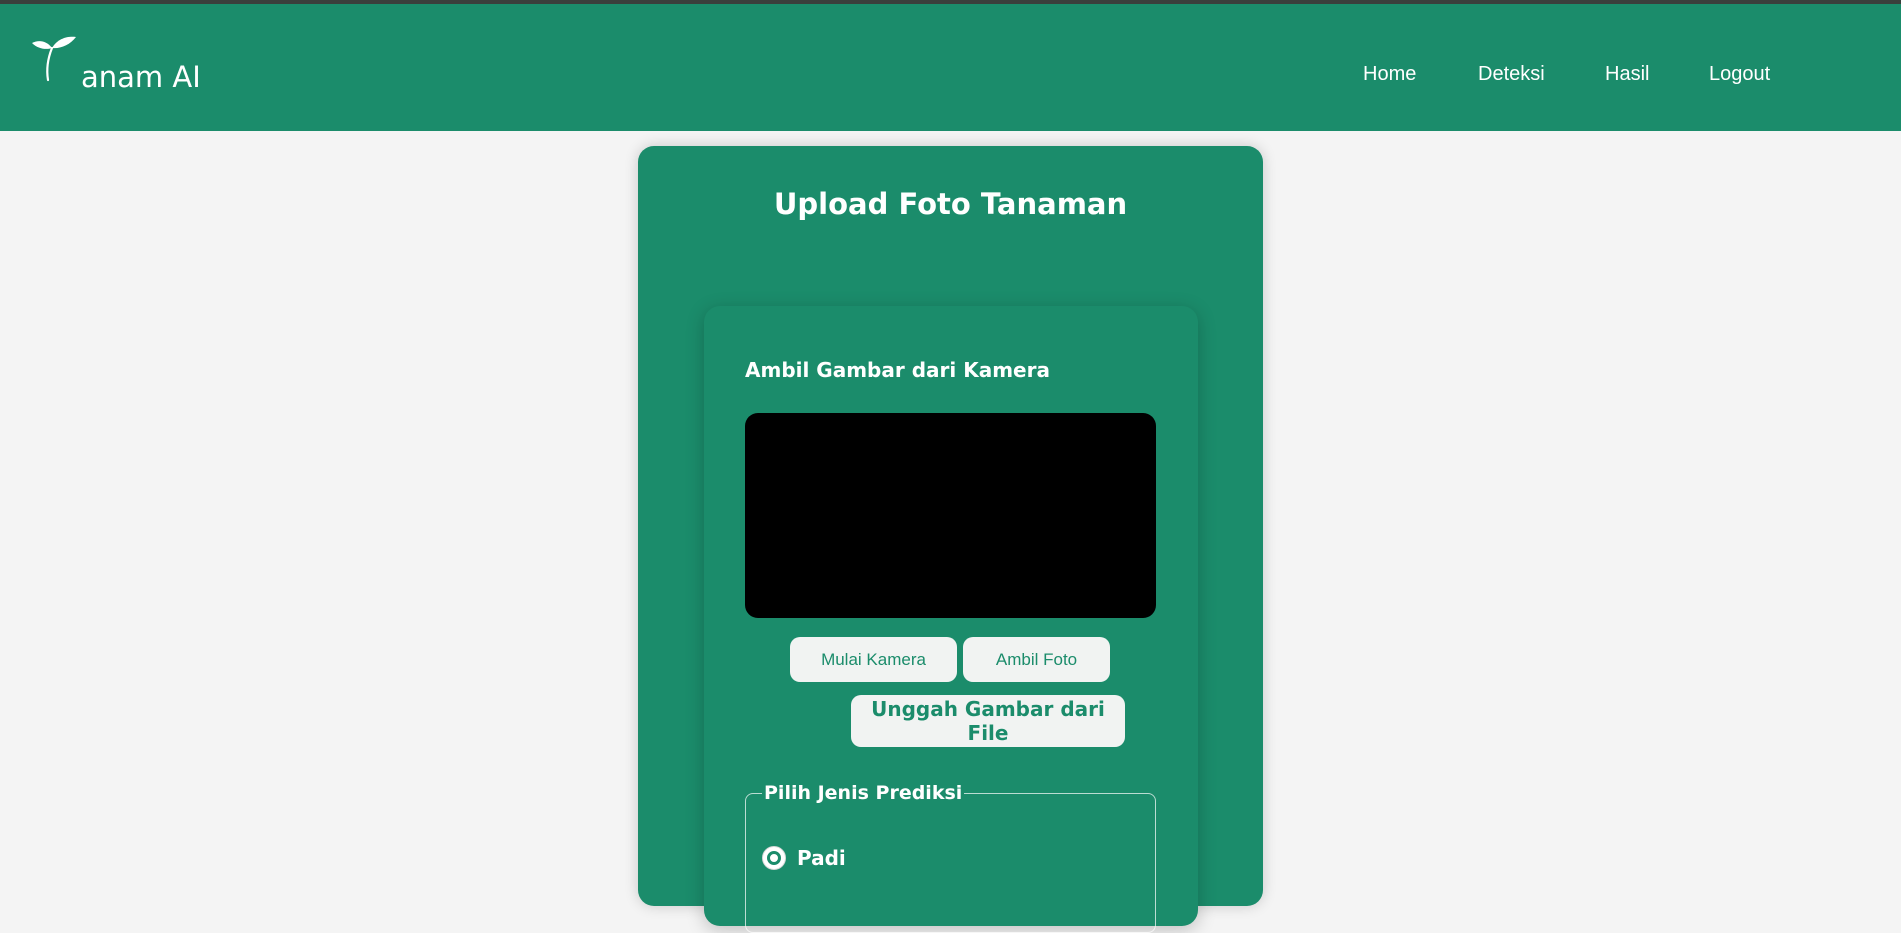 The image size is (1901, 933). Describe the element at coordinates (950, 74) in the screenshot. I see `nav-links: Home Deteksi Hasil Logout` at that location.